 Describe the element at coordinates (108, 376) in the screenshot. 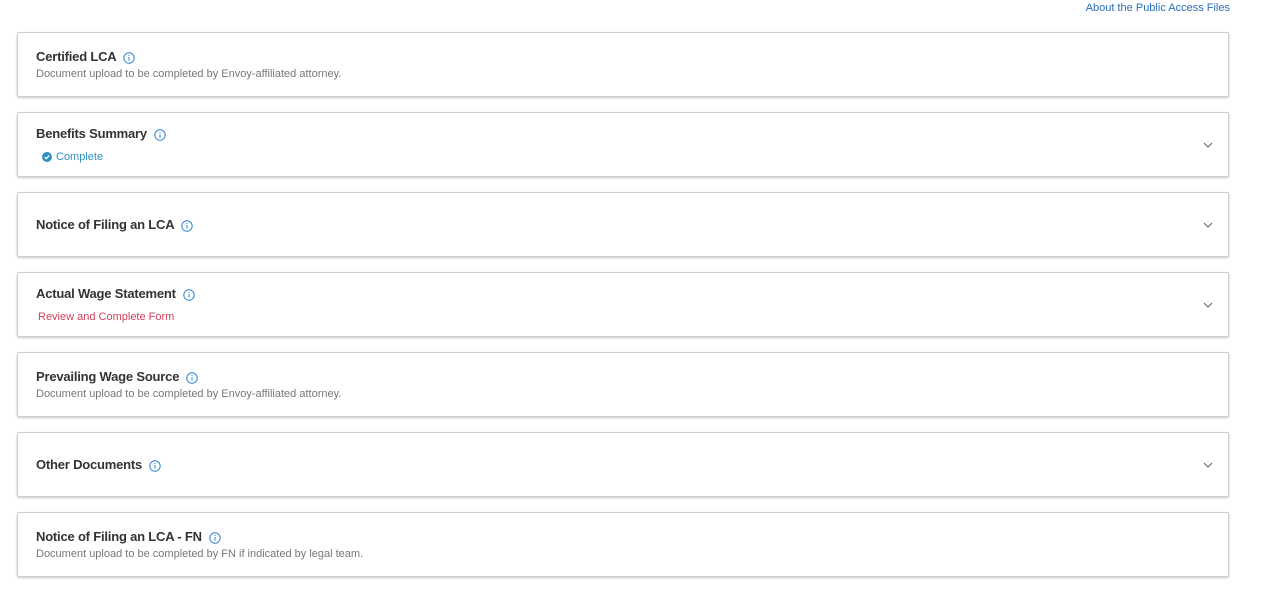

I see `section-title: Prevailing Wage Source` at that location.